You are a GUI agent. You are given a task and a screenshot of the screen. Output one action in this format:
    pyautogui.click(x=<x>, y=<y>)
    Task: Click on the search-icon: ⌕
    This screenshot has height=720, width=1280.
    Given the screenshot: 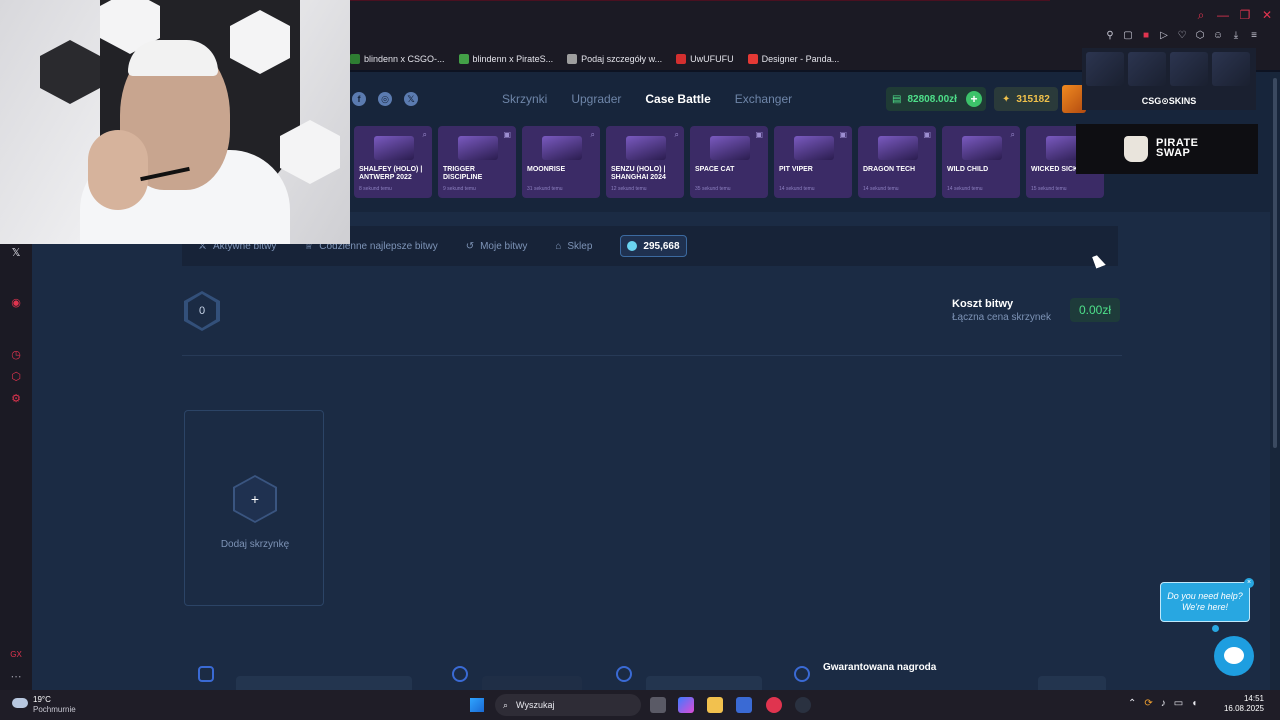 What is the action you would take?
    pyautogui.click(x=1201, y=15)
    